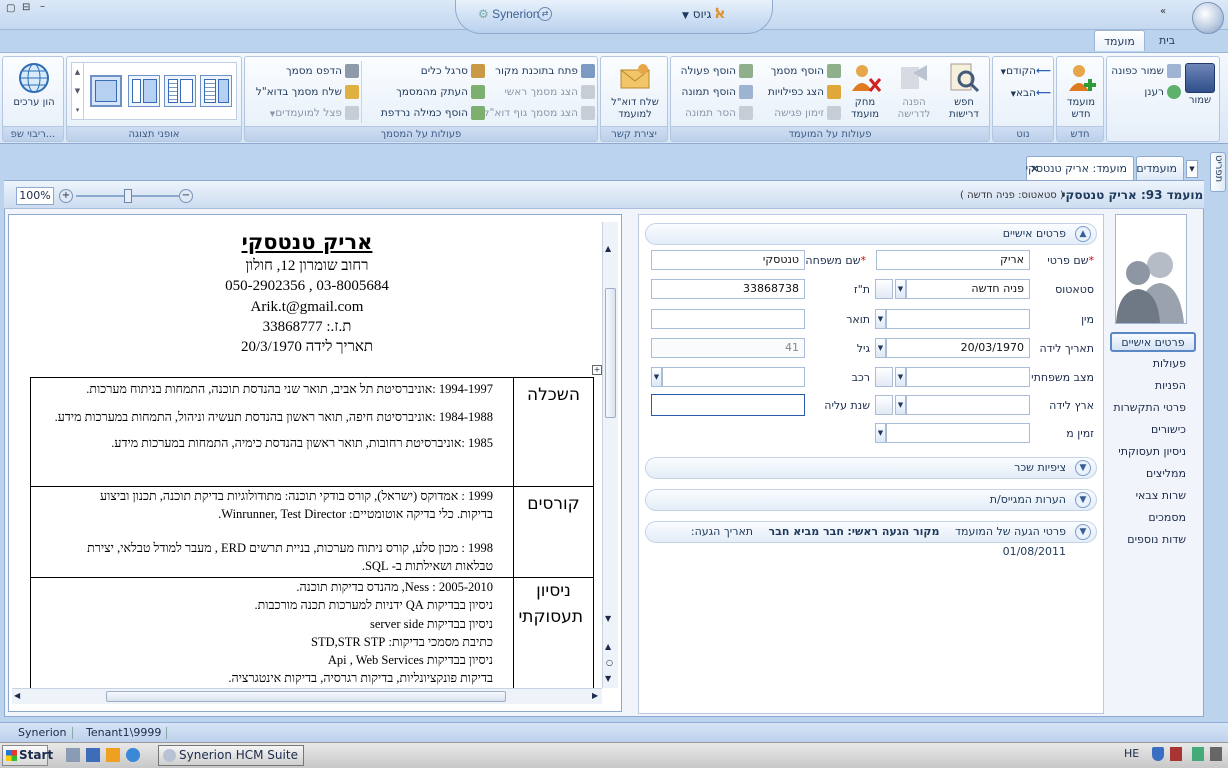  What do you see at coordinates (1163, 11) in the screenshot?
I see `ribbon-collapse: «` at bounding box center [1163, 11].